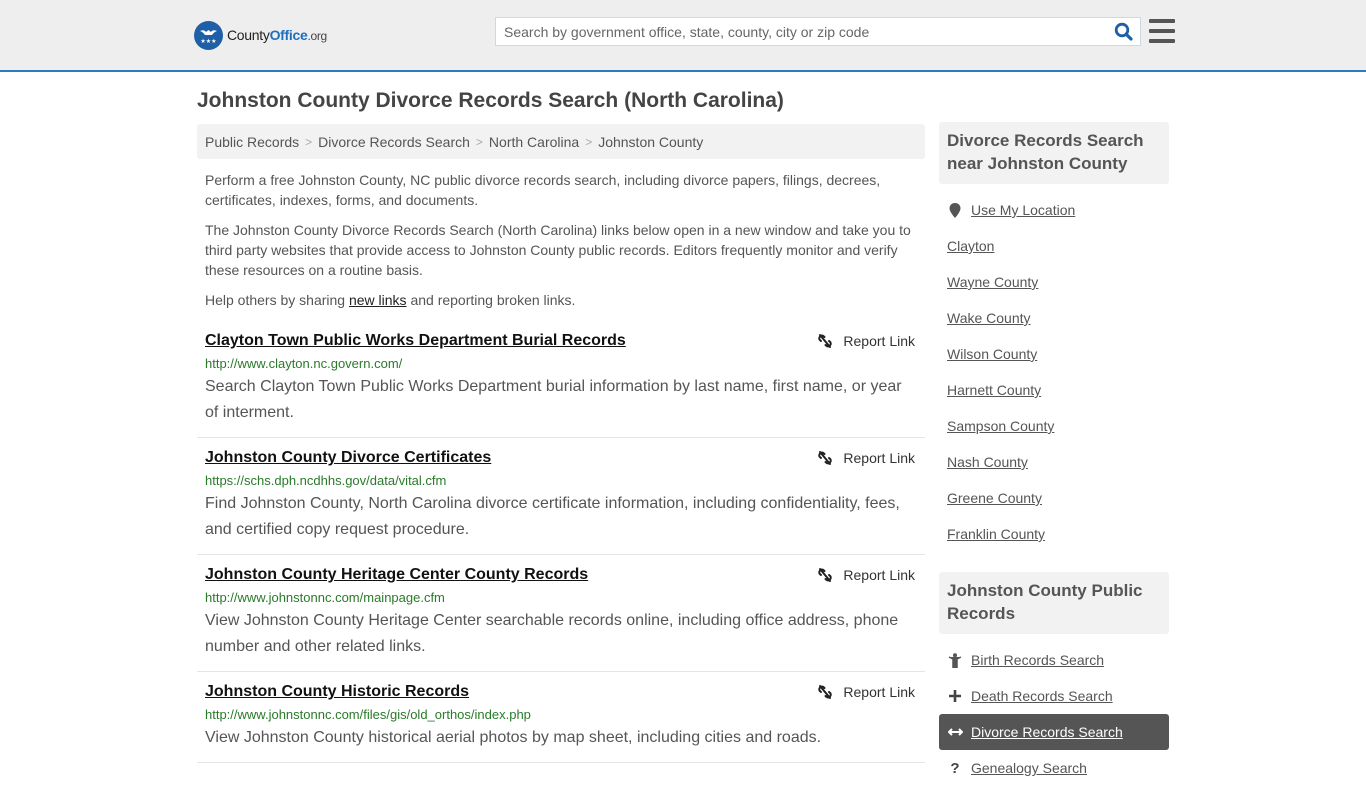  Describe the element at coordinates (955, 660) in the screenshot. I see `child-icon` at that location.